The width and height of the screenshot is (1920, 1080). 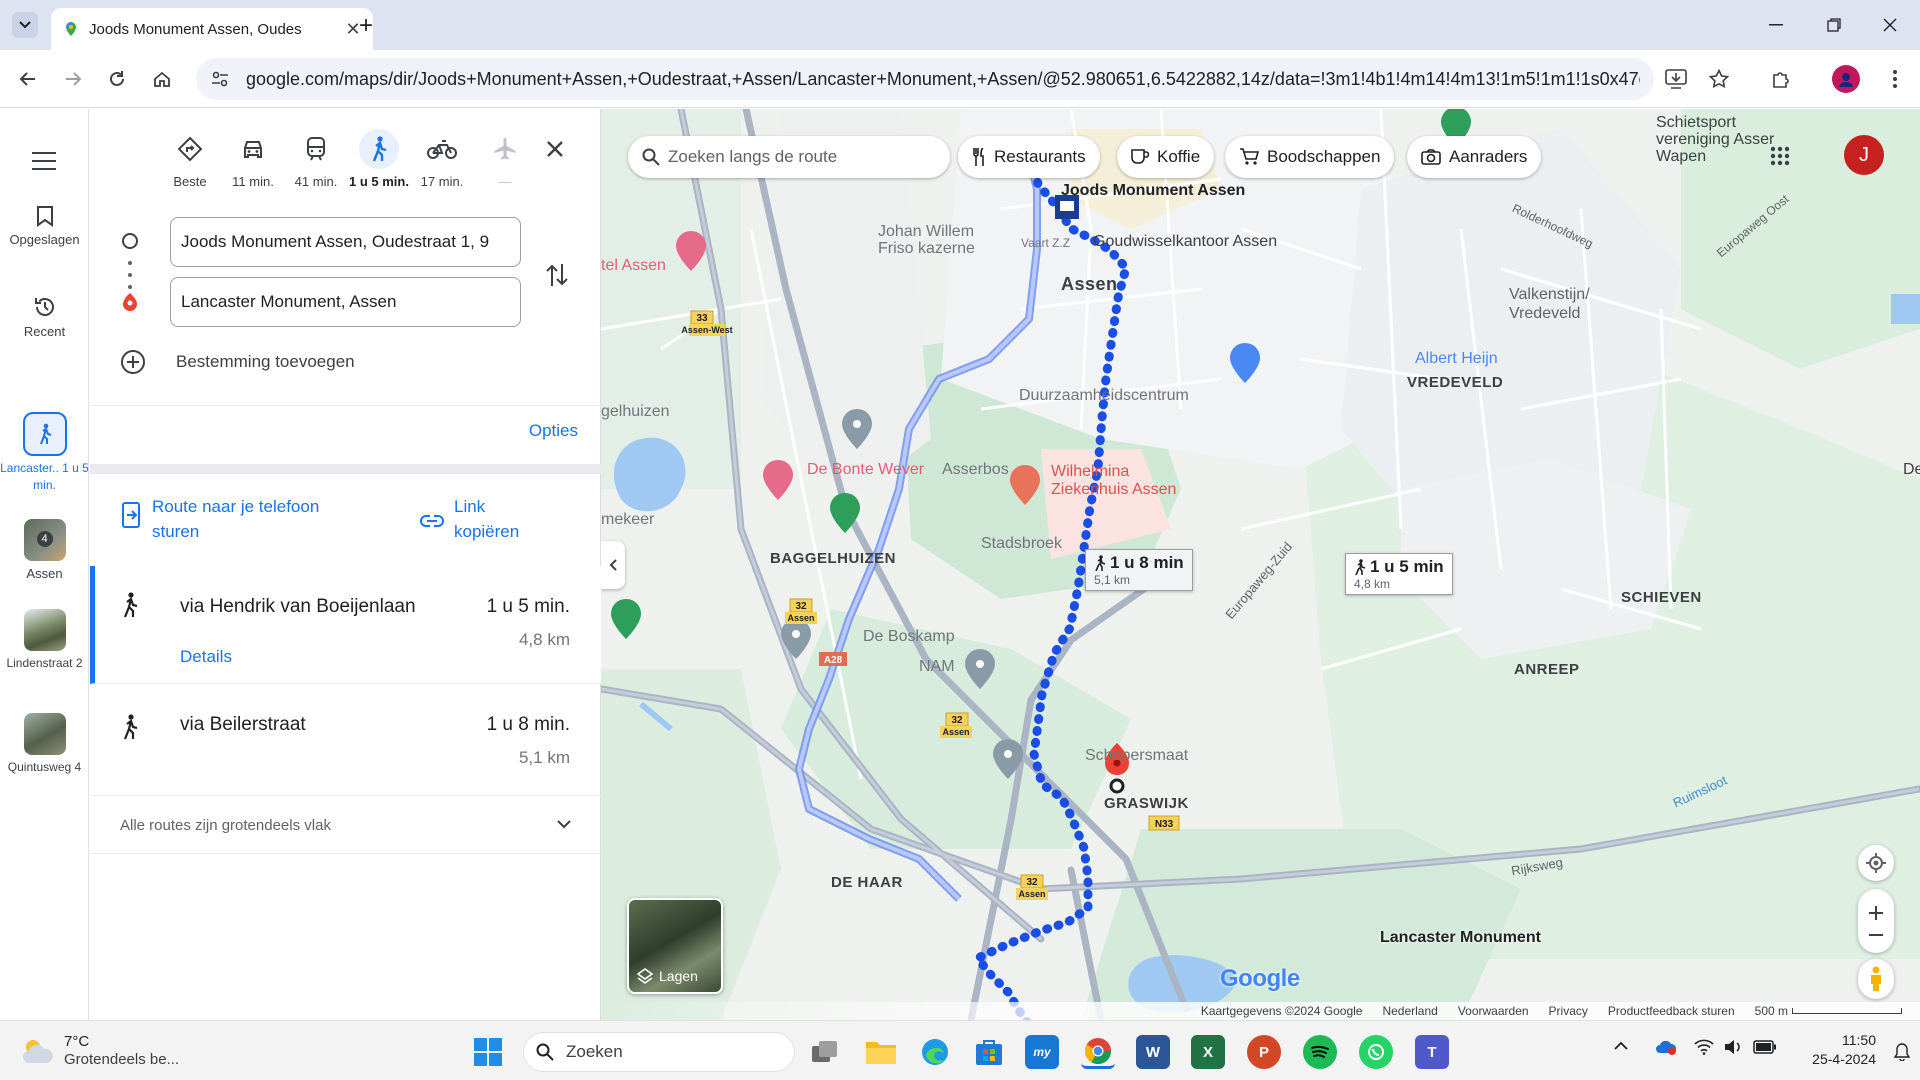 What do you see at coordinates (505, 149) in the screenshot?
I see `flight-icon` at bounding box center [505, 149].